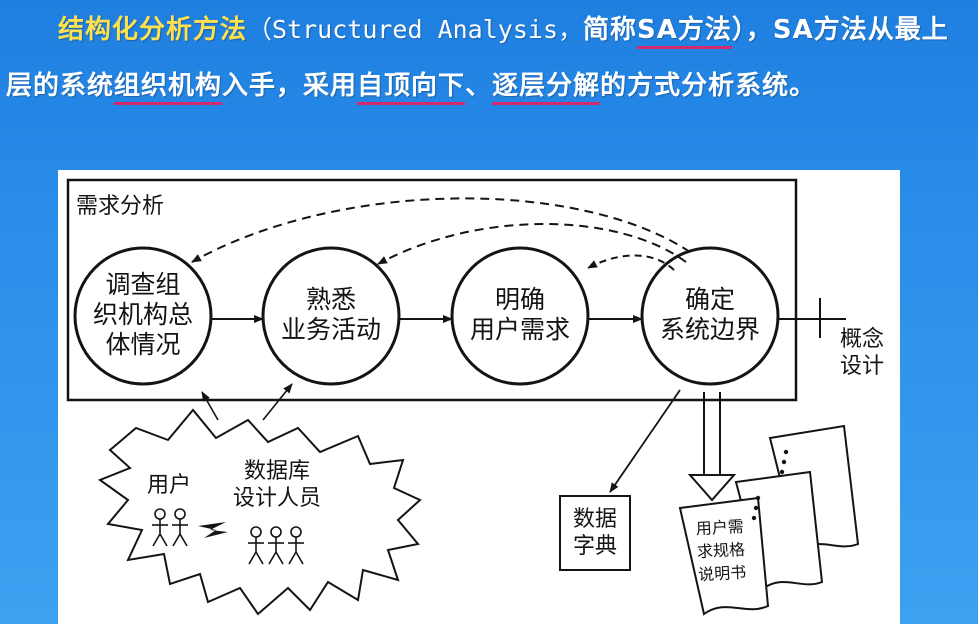 The width and height of the screenshot is (978, 624). Describe the element at coordinates (120, 206) in the screenshot. I see `region-label: 需求分析` at that location.